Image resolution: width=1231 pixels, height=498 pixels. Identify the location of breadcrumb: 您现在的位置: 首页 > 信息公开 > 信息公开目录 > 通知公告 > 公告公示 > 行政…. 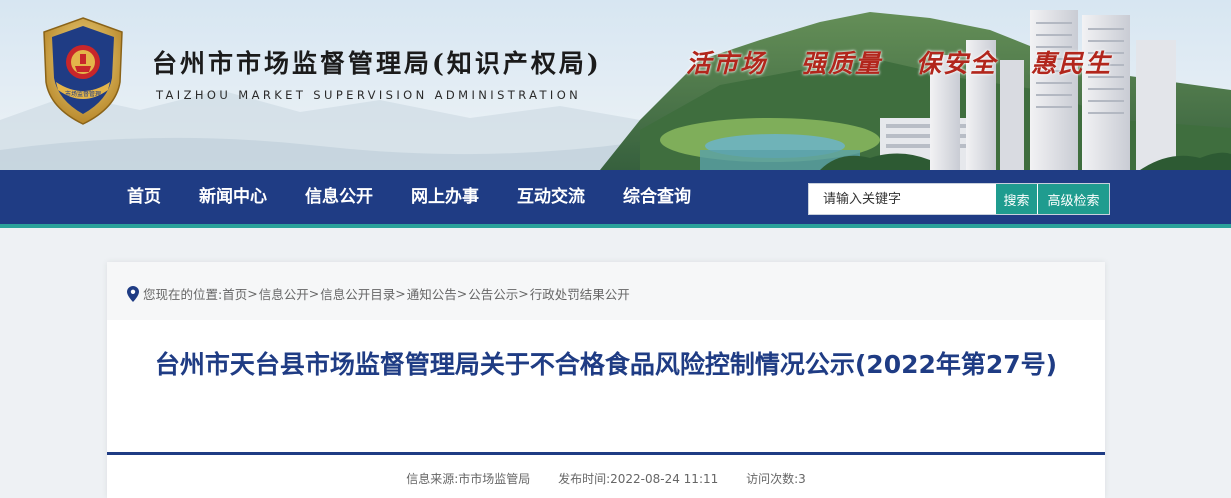
(378, 293).